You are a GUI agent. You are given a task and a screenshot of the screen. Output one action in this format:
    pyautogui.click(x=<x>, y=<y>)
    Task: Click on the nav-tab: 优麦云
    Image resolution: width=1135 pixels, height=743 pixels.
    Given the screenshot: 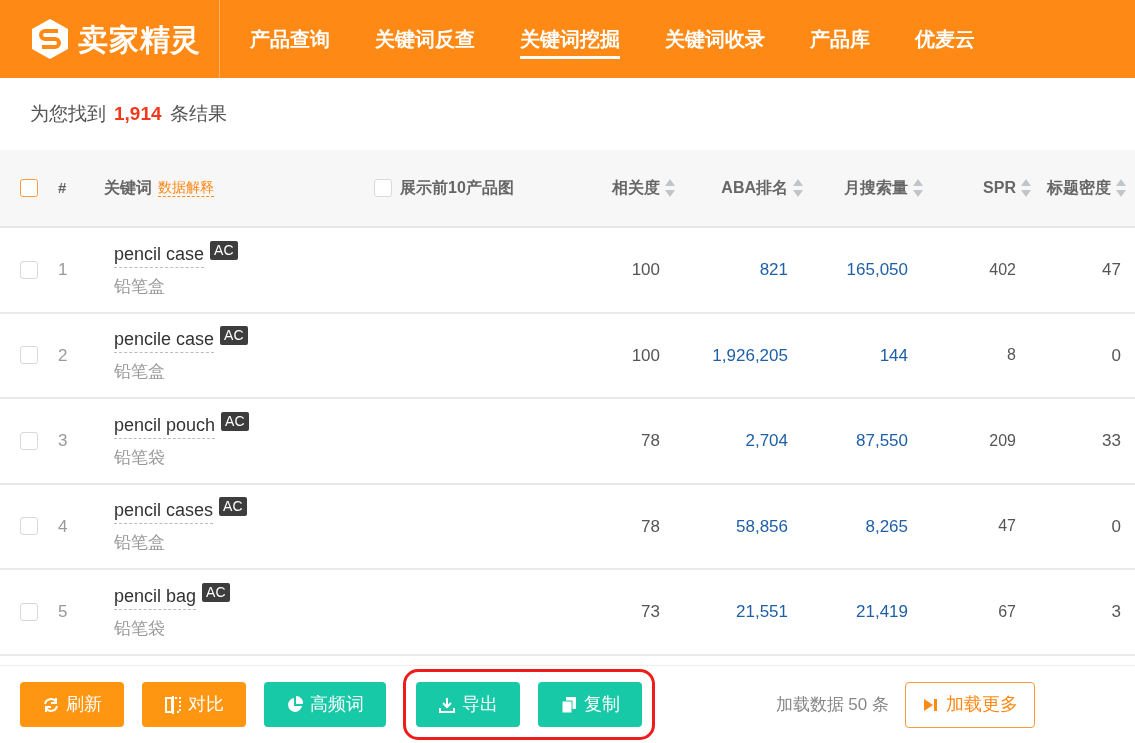 What is the action you would take?
    pyautogui.click(x=945, y=39)
    